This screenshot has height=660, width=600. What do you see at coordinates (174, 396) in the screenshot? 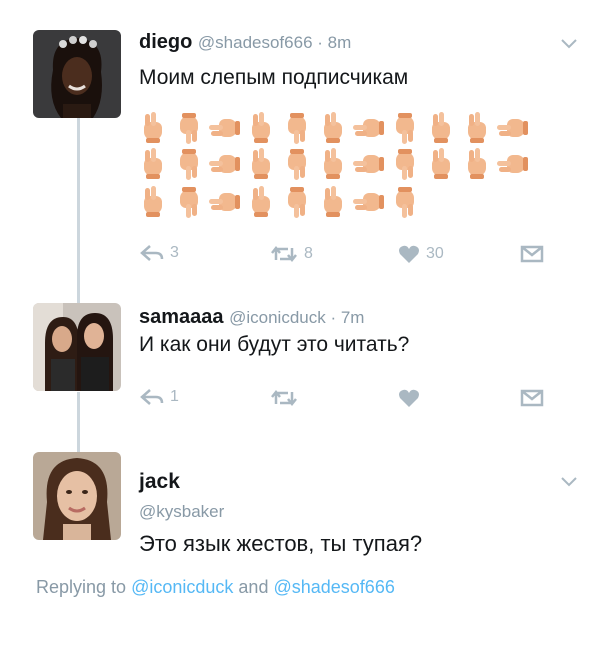
I see `reply-count: 1` at bounding box center [174, 396].